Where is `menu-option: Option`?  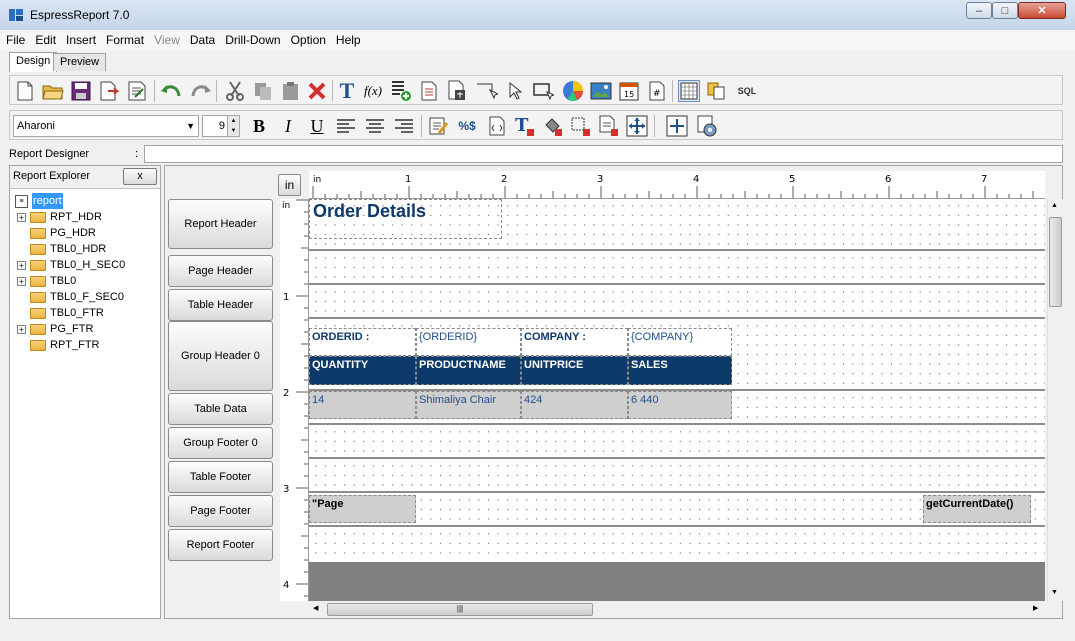
menu-option: Option is located at coordinates (307, 40).